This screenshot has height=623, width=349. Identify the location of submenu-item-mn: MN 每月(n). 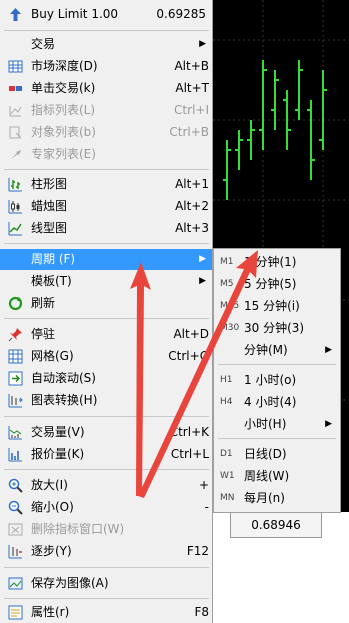
(277, 498).